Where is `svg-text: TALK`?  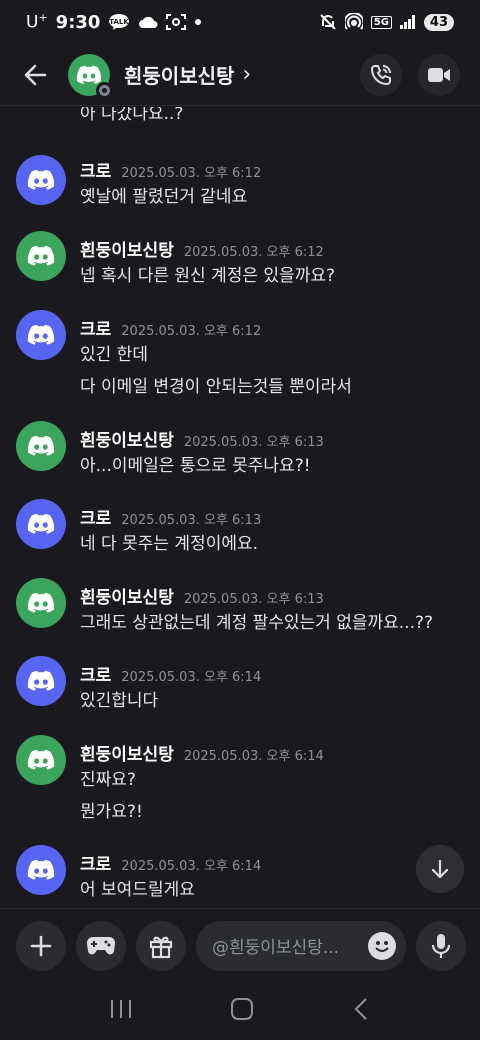 svg-text: TALK is located at coordinates (120, 22).